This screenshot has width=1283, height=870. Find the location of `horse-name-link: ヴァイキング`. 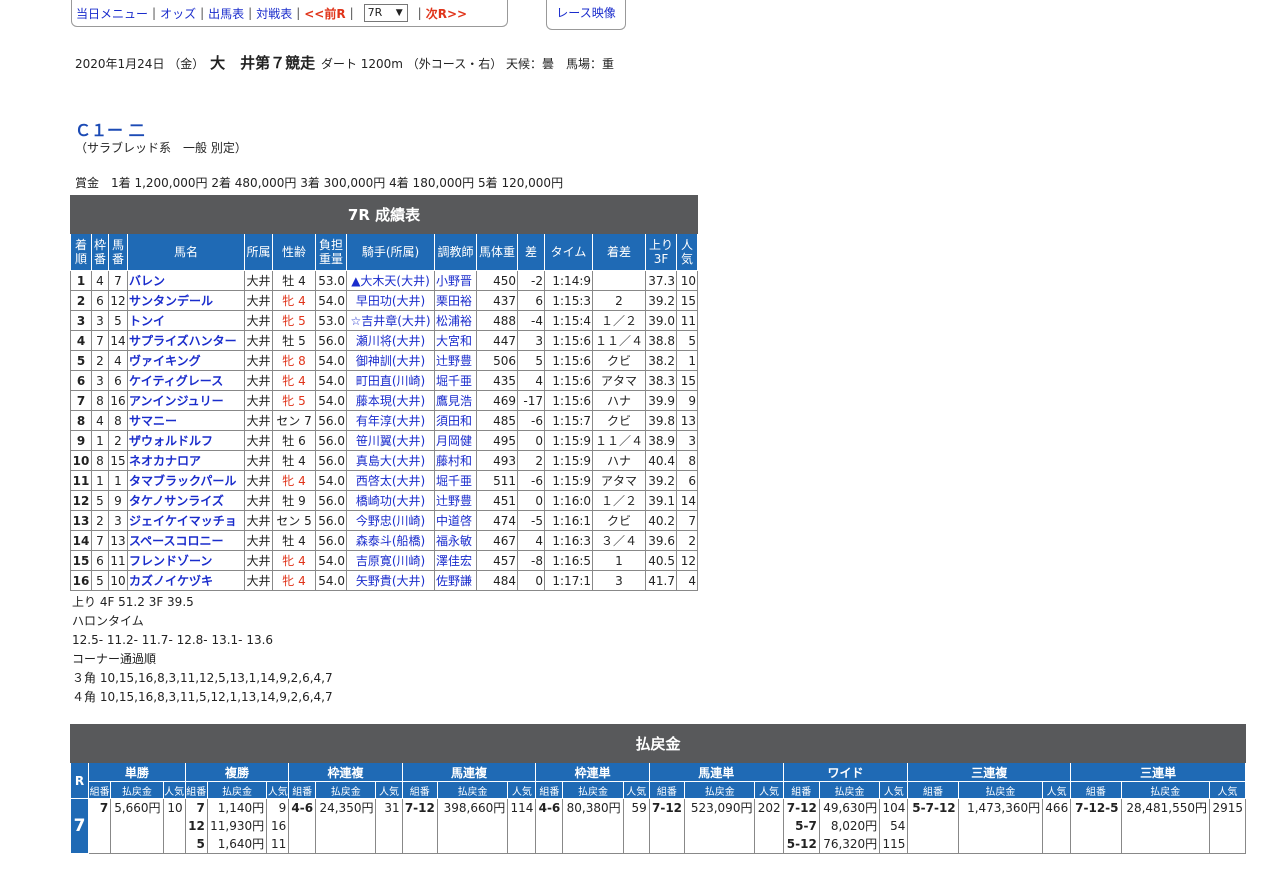

horse-name-link: ヴァイキング is located at coordinates (186, 360).